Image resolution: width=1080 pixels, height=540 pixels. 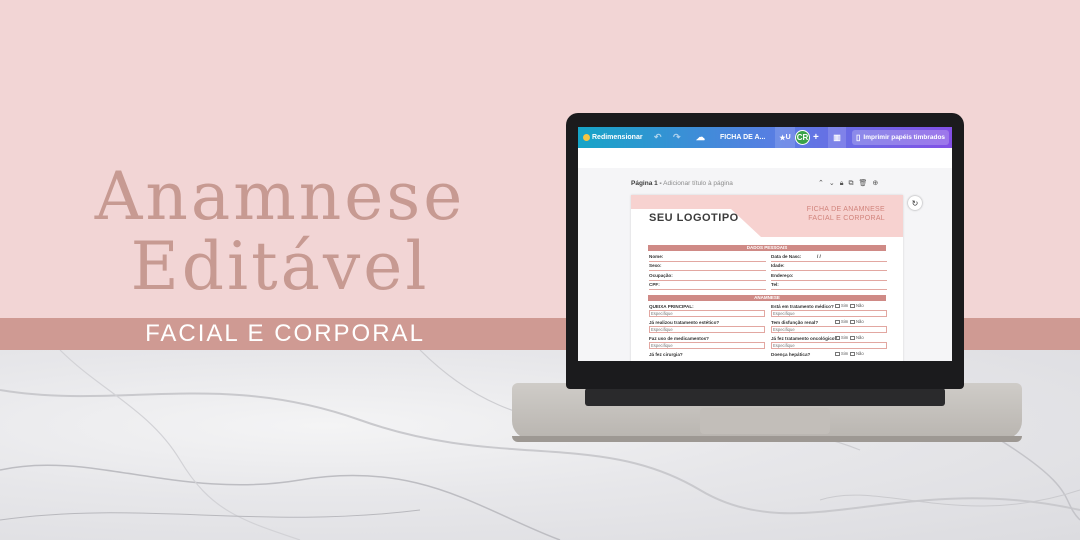 What do you see at coordinates (285, 333) in the screenshot?
I see `hero-subtitle: FACIAL E CORPORAL` at bounding box center [285, 333].